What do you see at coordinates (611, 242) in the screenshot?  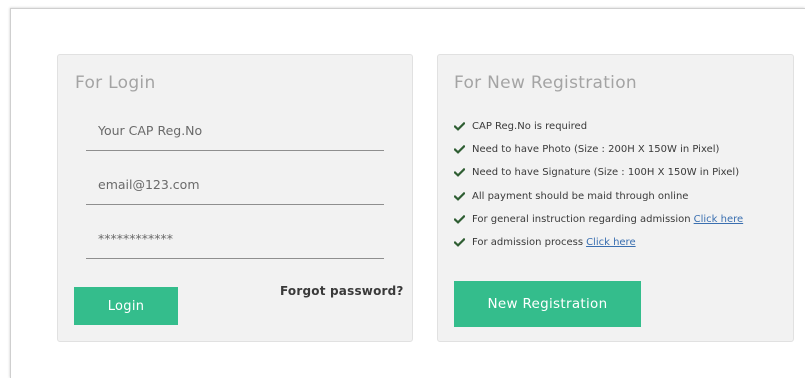 I see `admission-process-link: Click here` at bounding box center [611, 242].